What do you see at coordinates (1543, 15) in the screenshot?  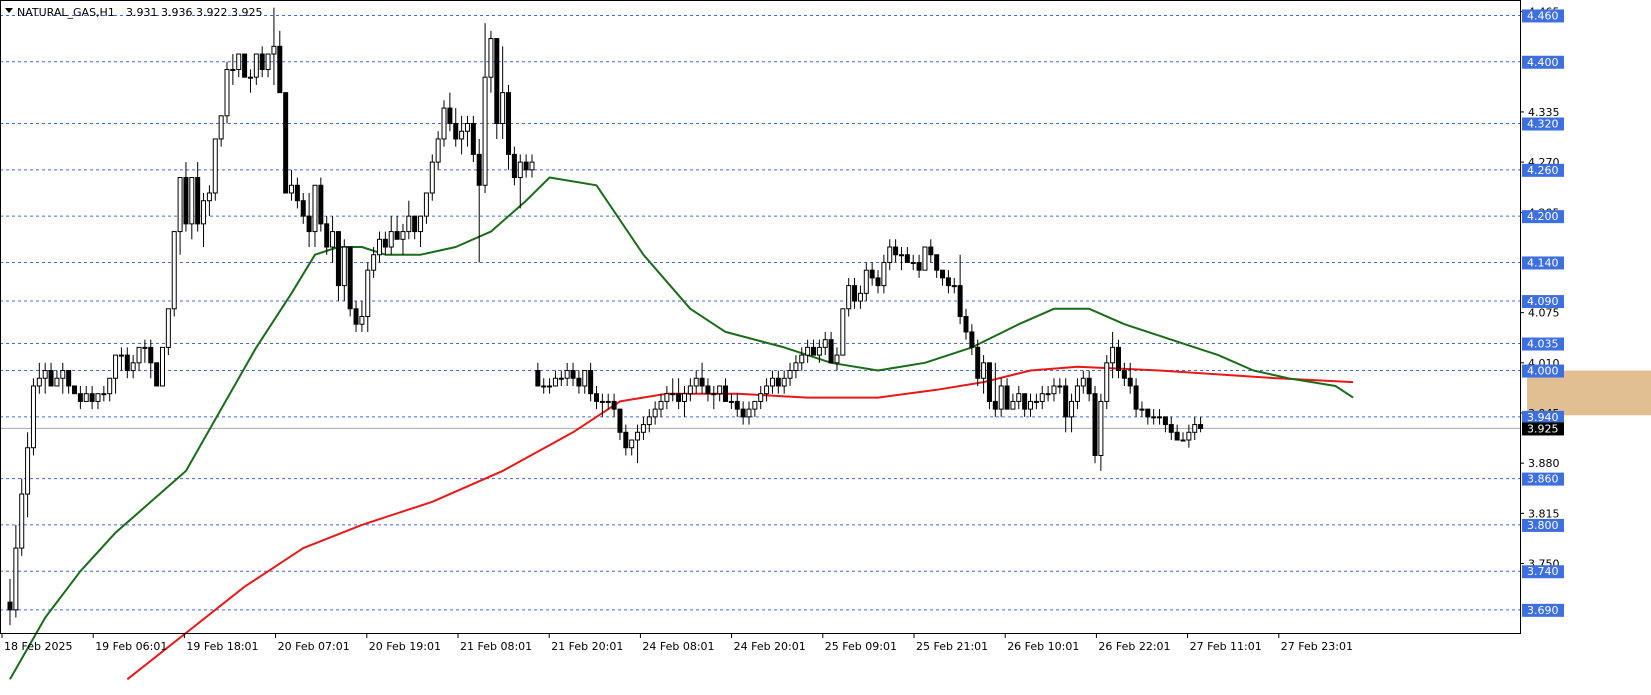 I see `price-level-label: 4.460` at bounding box center [1543, 15].